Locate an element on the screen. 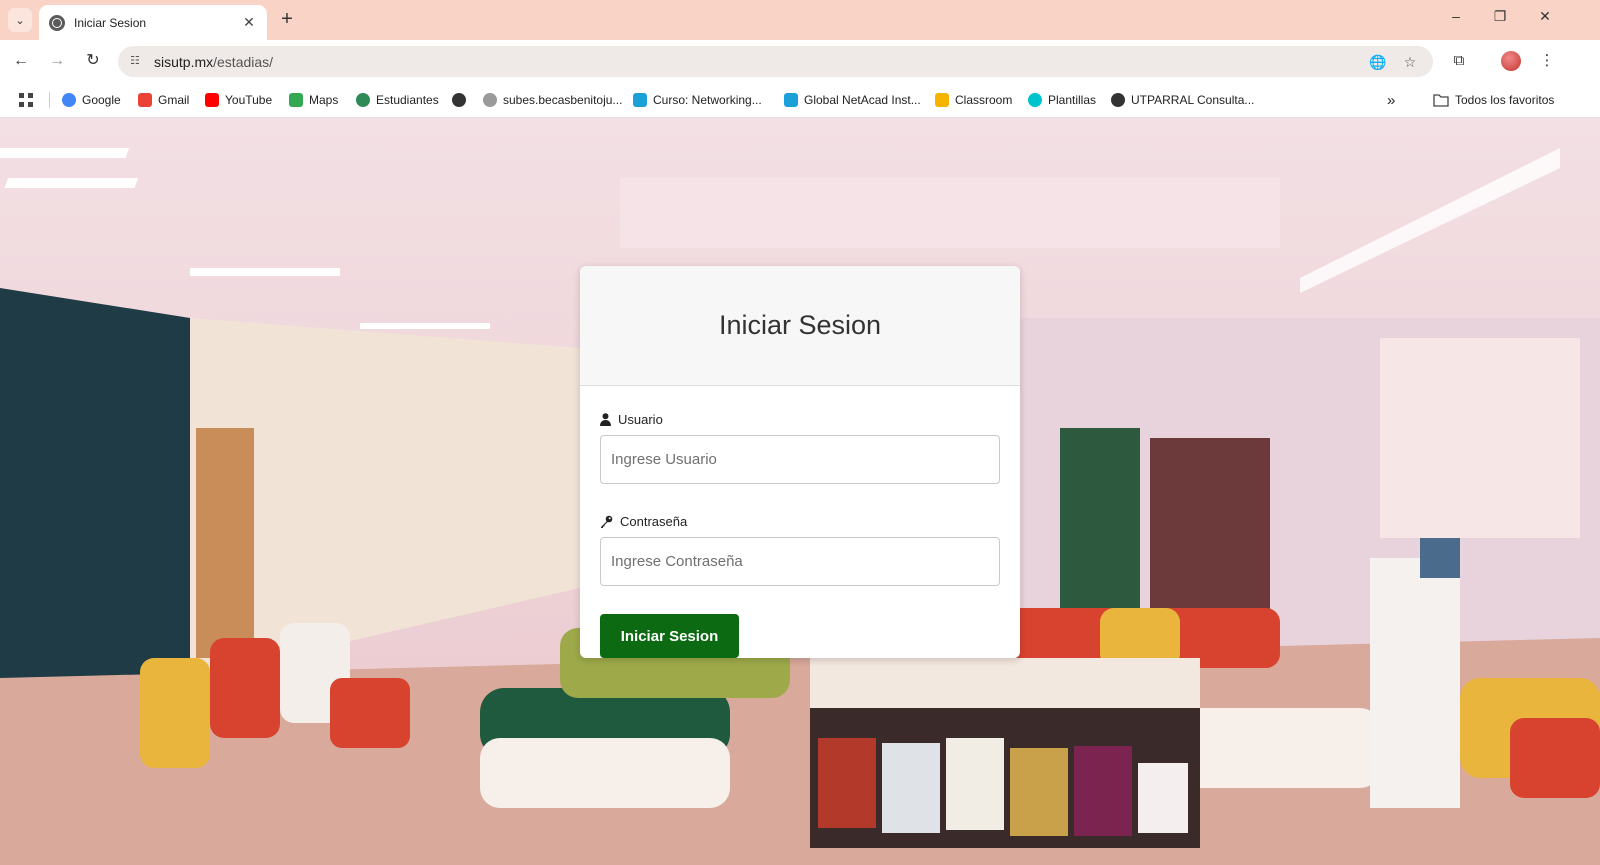  forward-button: → is located at coordinates (57, 61).